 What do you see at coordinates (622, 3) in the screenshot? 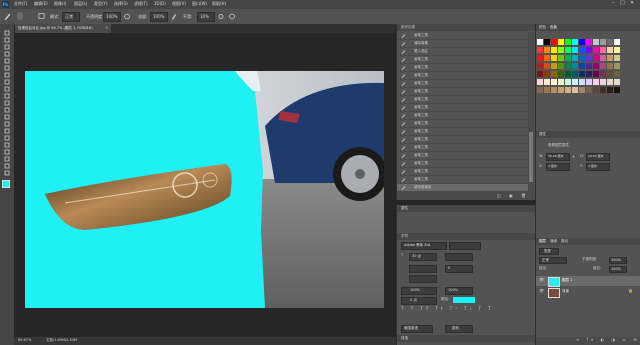
I see `maximize-icon: □` at bounding box center [622, 3].